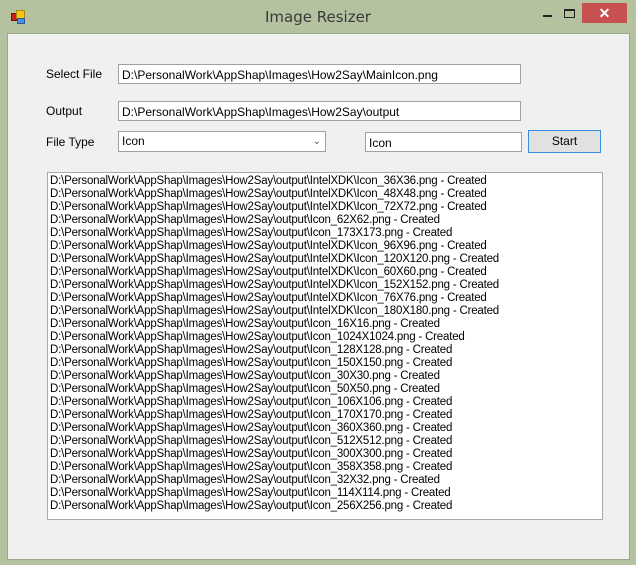 The height and width of the screenshot is (565, 636). Describe the element at coordinates (64, 111) in the screenshot. I see `output-label: Output` at that location.